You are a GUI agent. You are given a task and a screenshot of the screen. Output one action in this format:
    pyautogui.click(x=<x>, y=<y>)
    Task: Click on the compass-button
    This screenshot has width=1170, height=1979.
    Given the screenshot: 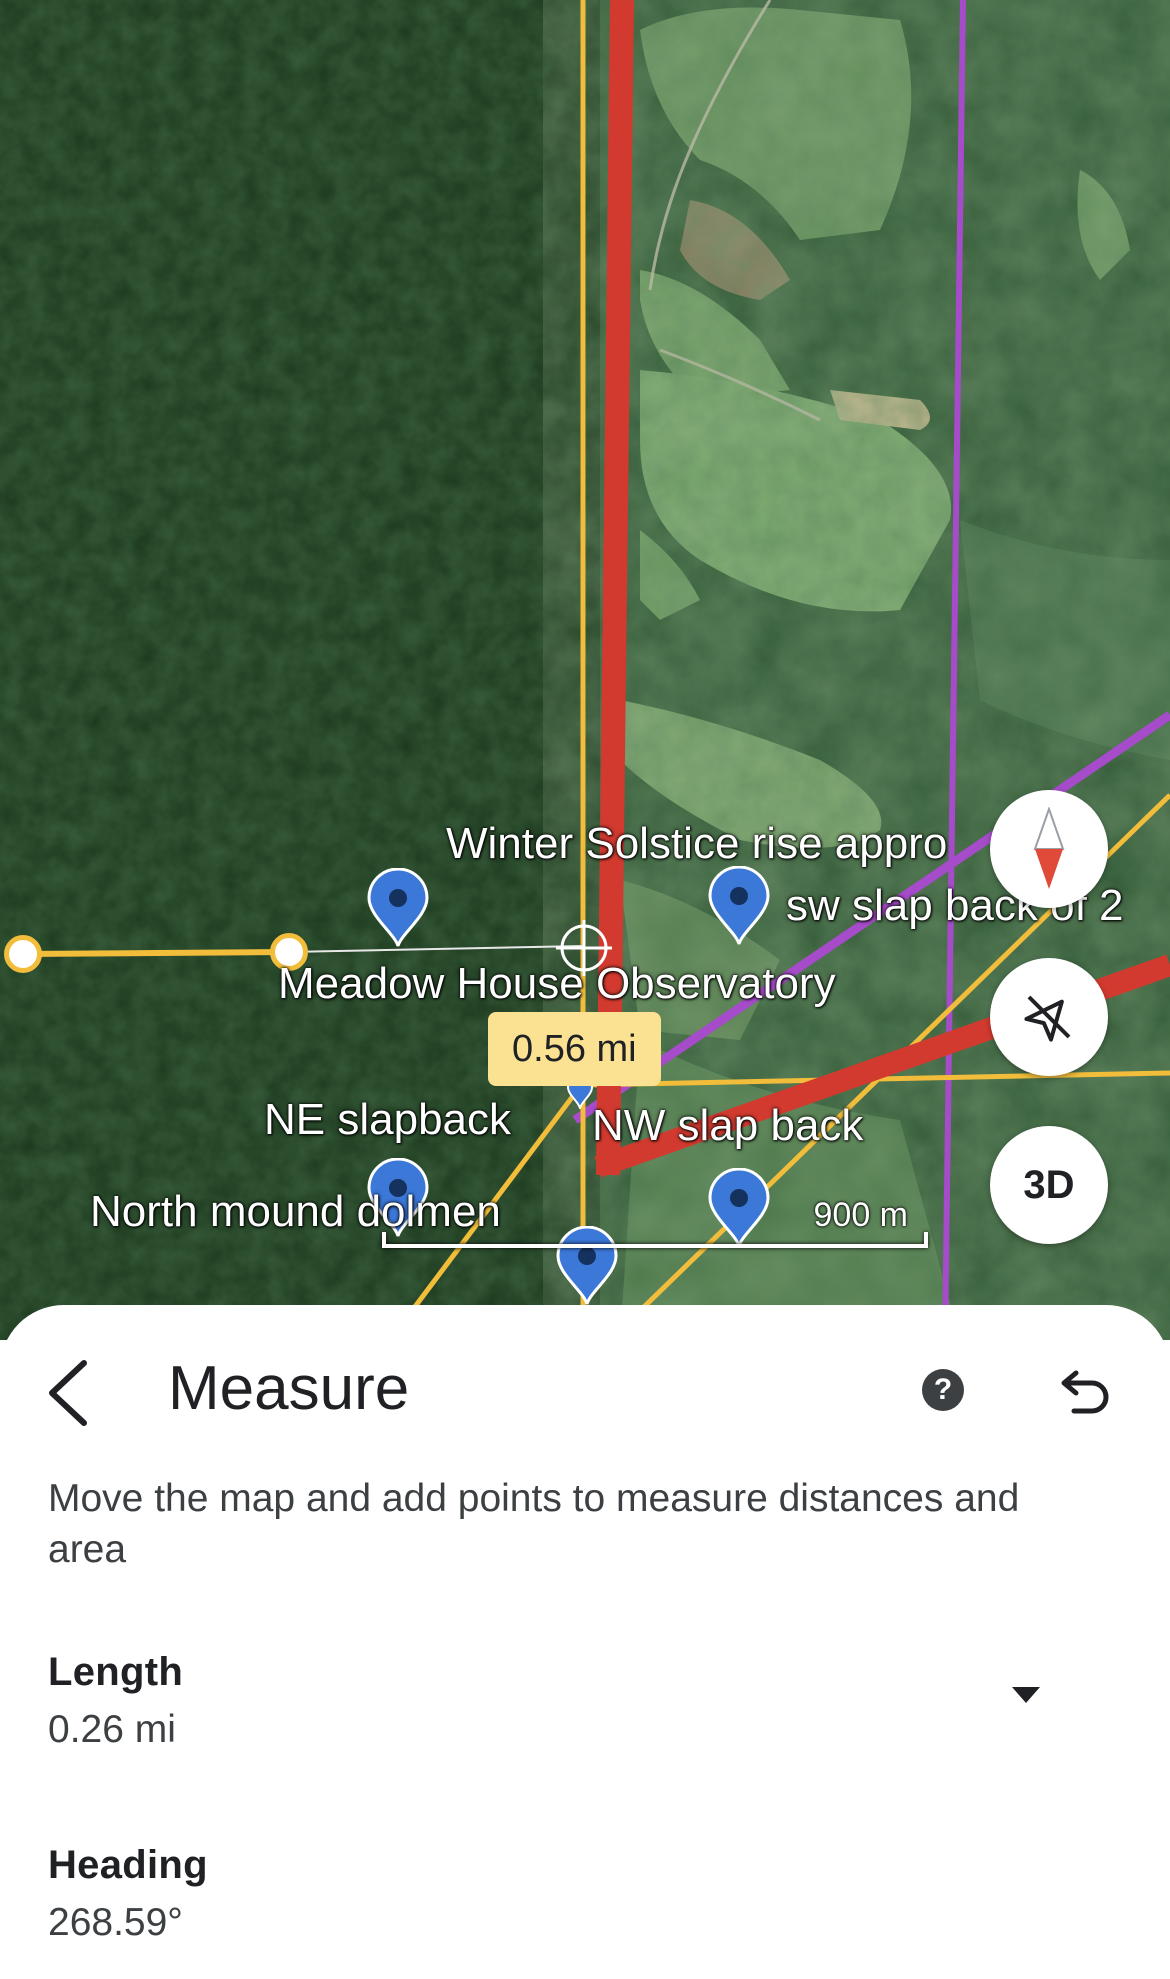 What is the action you would take?
    pyautogui.click(x=1049, y=849)
    